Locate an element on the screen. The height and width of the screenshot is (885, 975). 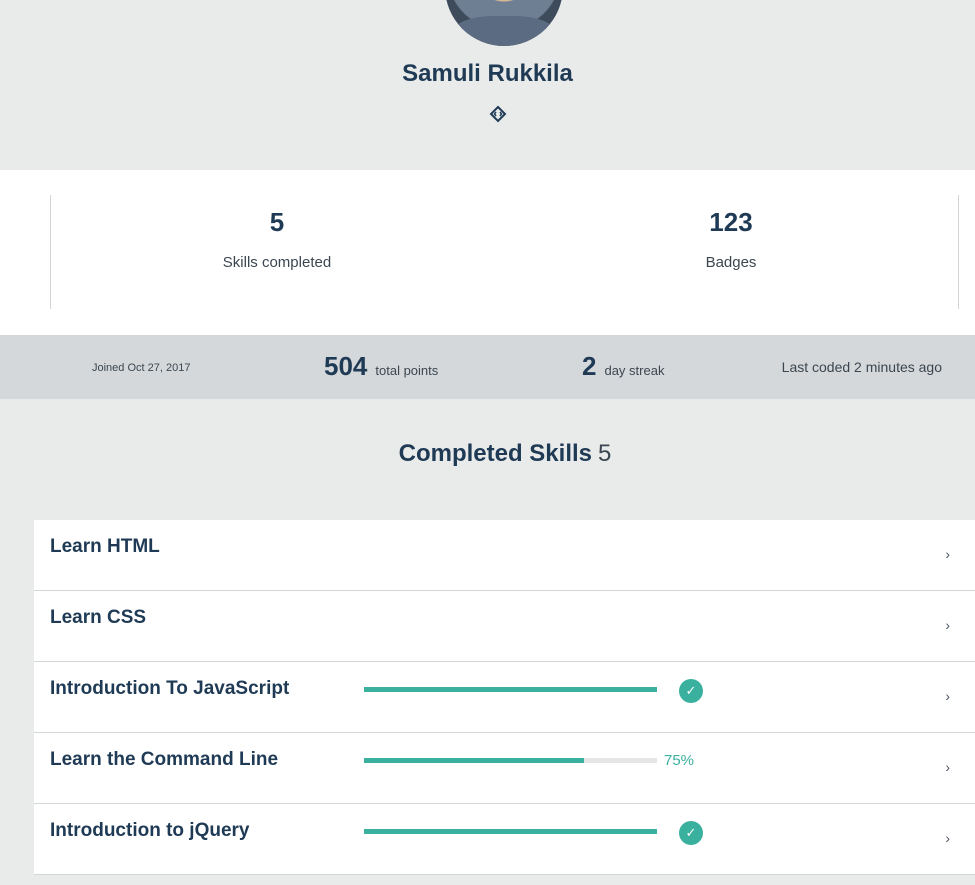
badges-stat: 123 Badges is located at coordinates (731, 239).